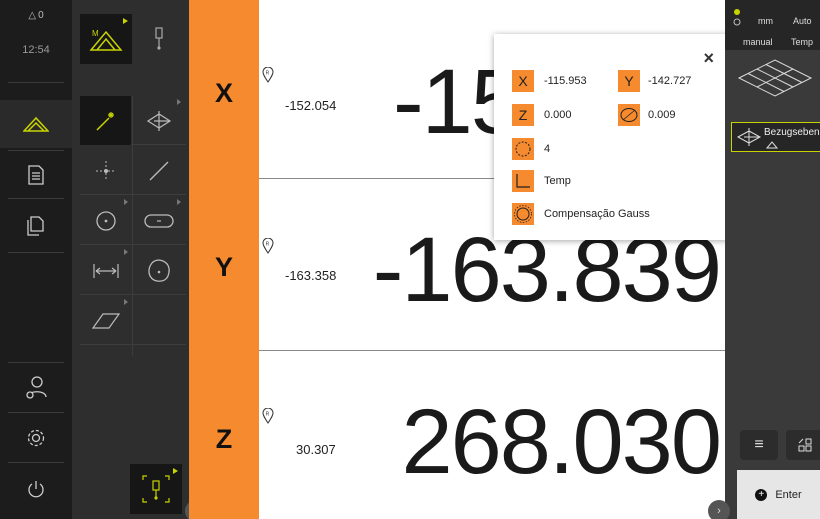  I want to click on z-position-value: 268.030, so click(561, 442).